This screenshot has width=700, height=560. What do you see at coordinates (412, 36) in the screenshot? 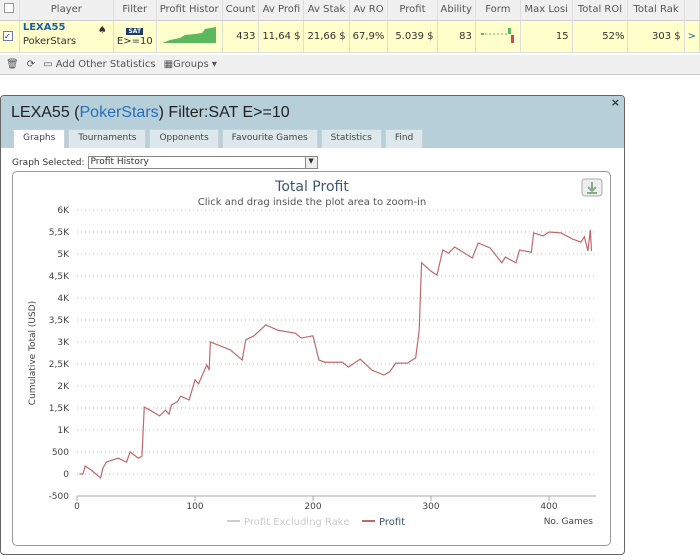
I see `profit-value: 5.039 $` at bounding box center [412, 36].